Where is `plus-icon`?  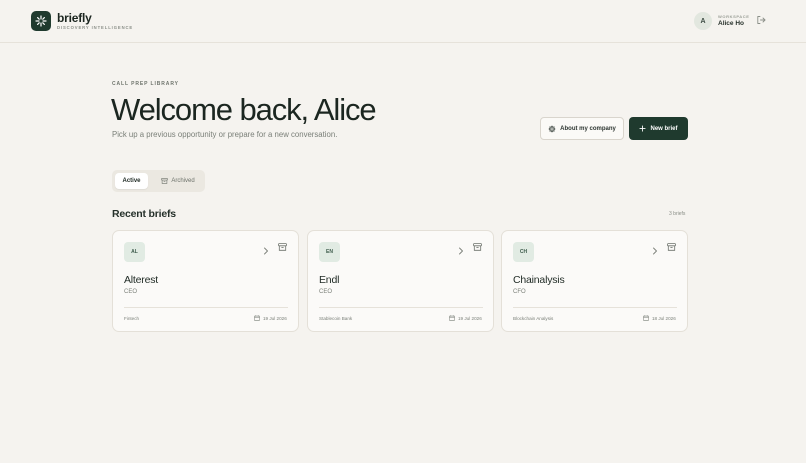 plus-icon is located at coordinates (643, 128).